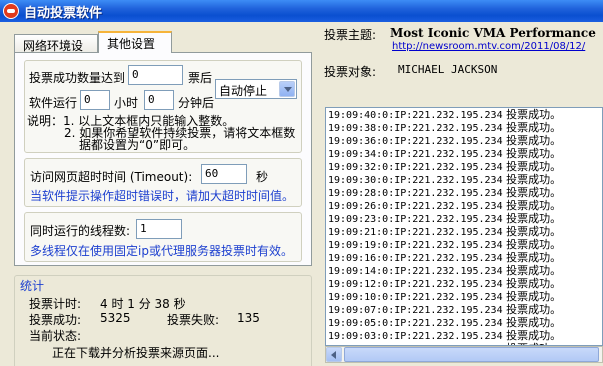 The width and height of the screenshot is (603, 366). Describe the element at coordinates (415, 245) in the screenshot. I see `log-time: 19:09:19:0:IP:221.232.195.234` at that location.